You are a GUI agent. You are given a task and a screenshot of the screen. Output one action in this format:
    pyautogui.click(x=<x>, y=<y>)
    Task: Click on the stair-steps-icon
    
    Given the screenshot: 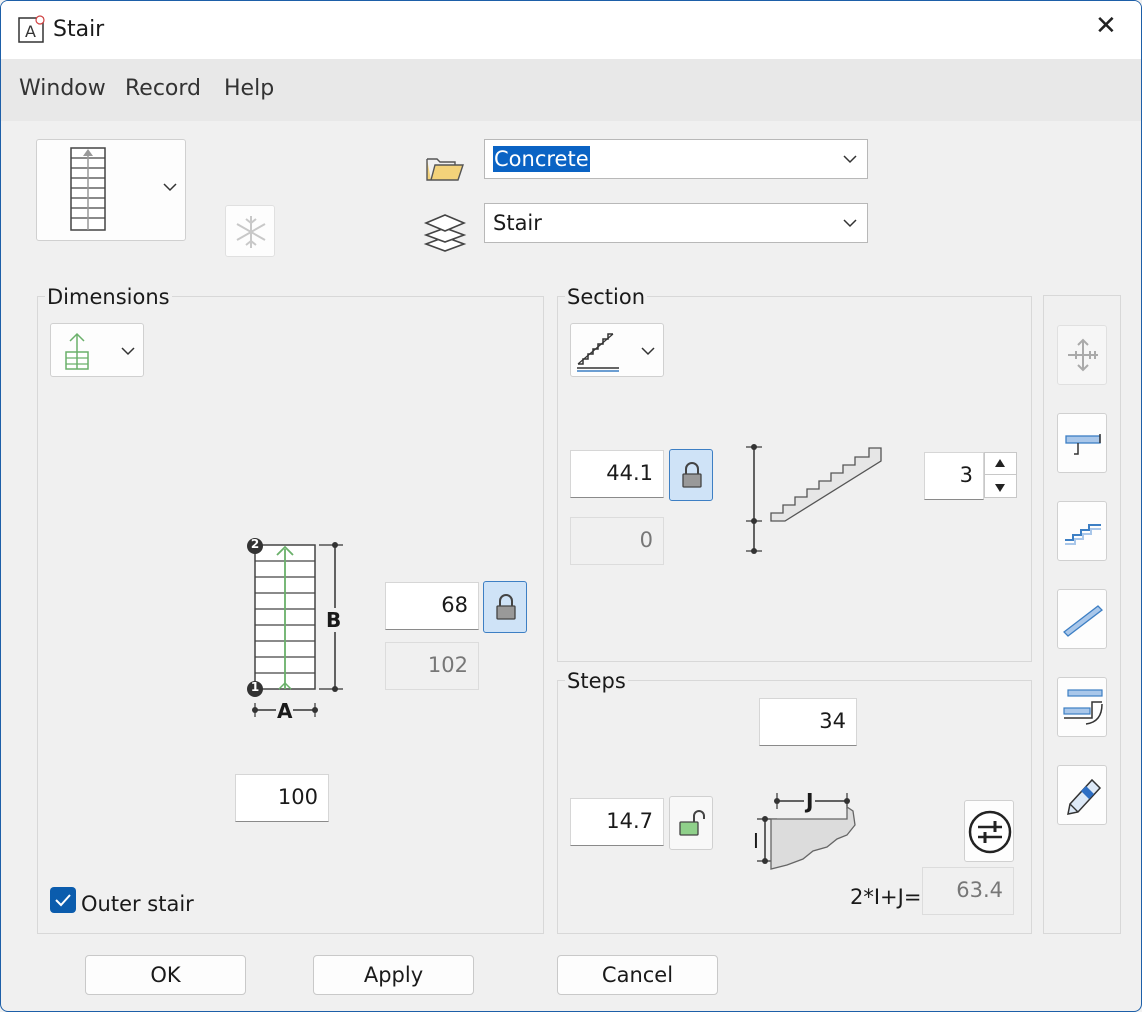 What is the action you would take?
    pyautogui.click(x=1083, y=533)
    